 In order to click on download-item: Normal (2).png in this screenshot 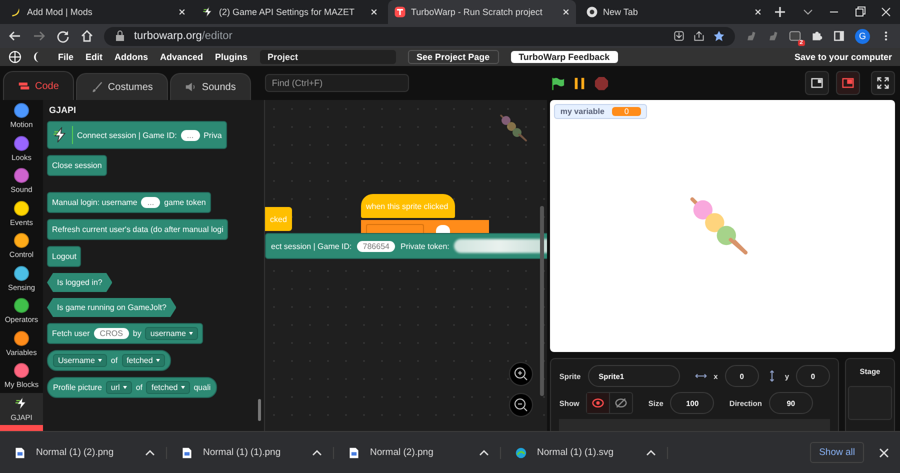, I will do `click(424, 452)`.